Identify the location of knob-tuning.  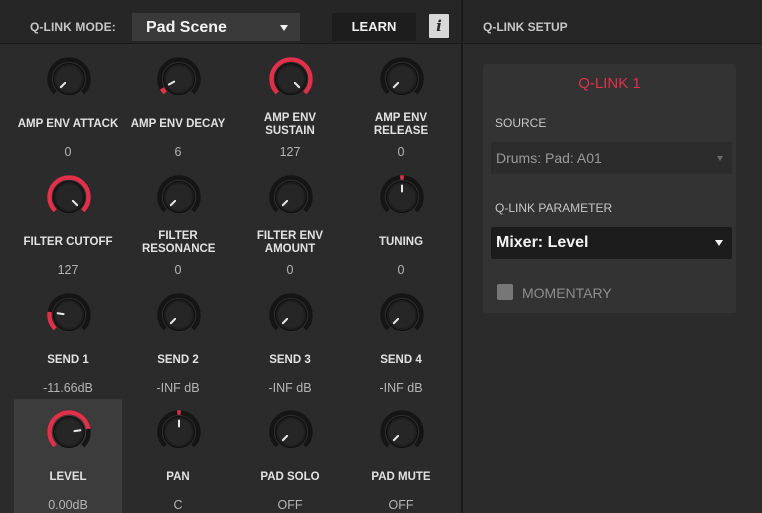
(402, 197).